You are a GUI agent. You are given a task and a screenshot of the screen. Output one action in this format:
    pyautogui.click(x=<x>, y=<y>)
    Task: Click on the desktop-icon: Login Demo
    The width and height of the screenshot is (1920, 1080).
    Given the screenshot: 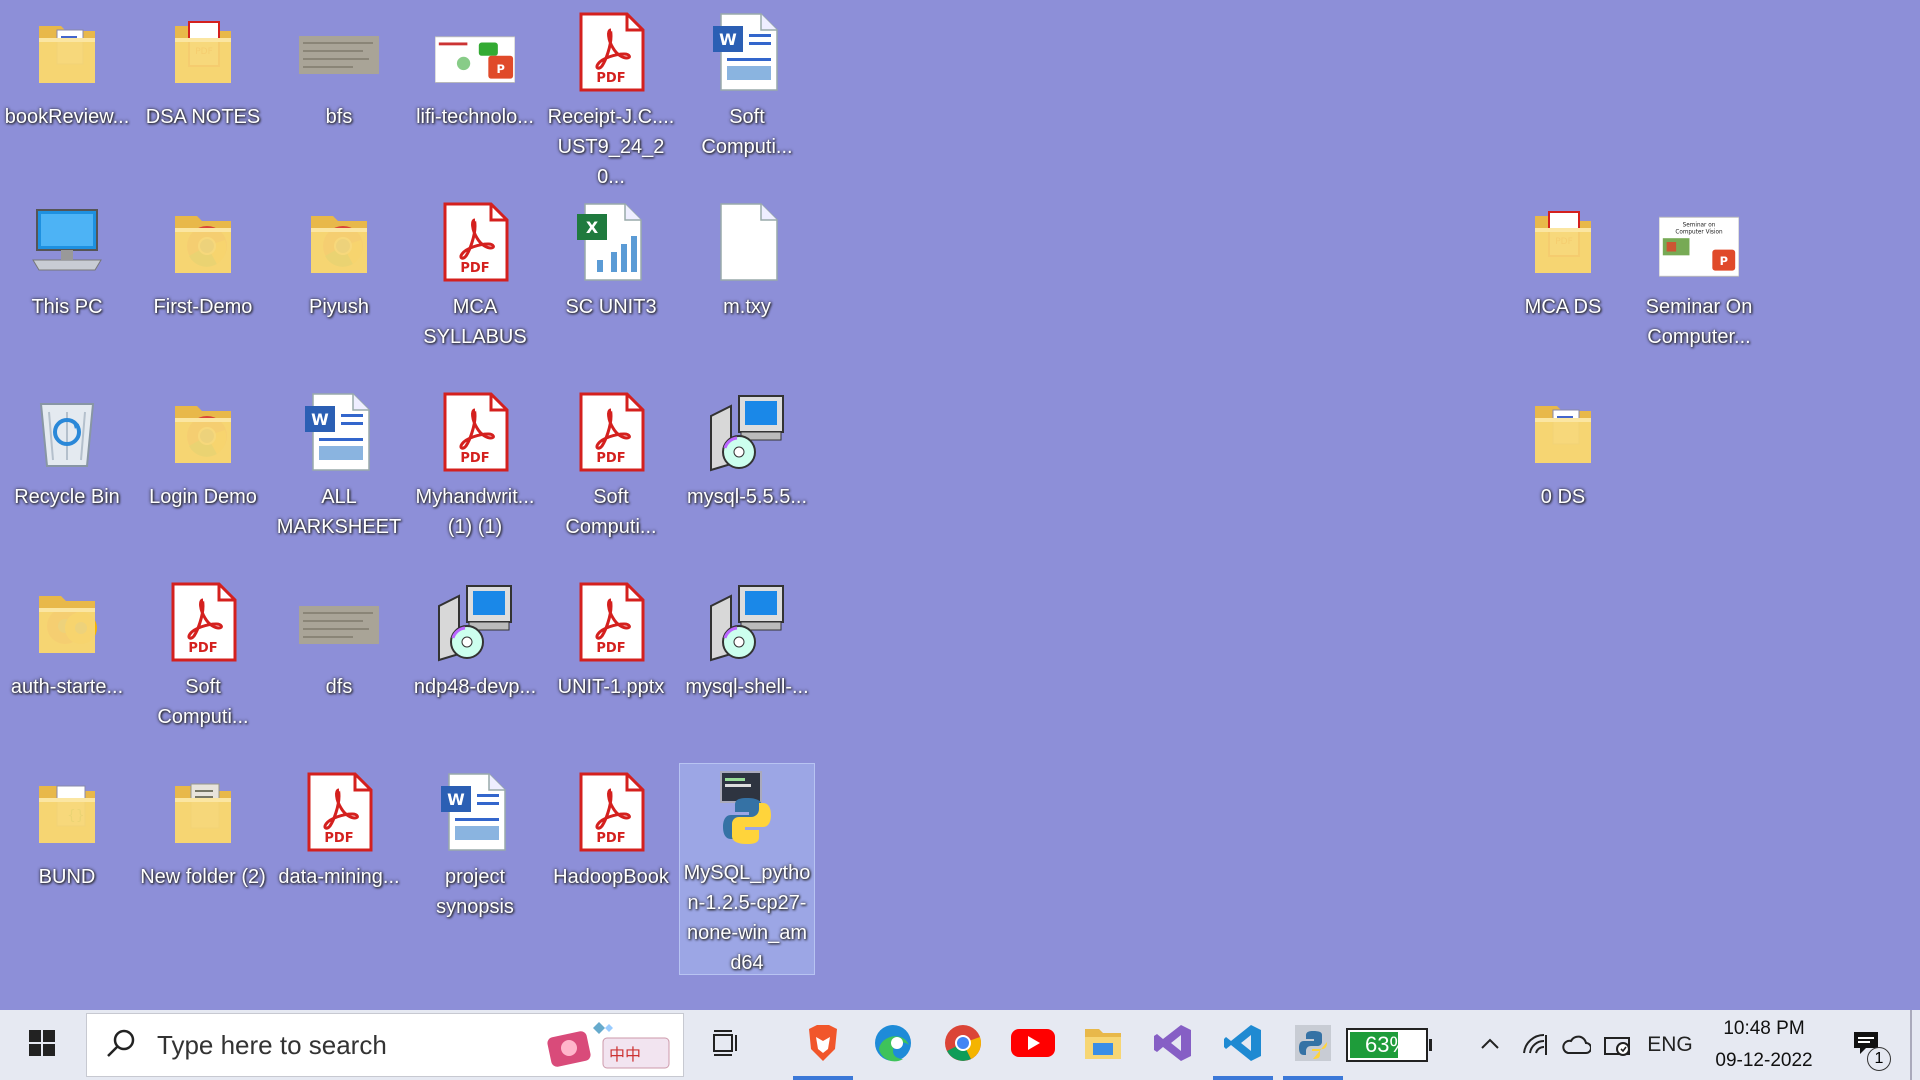 What is the action you would take?
    pyautogui.click(x=203, y=450)
    